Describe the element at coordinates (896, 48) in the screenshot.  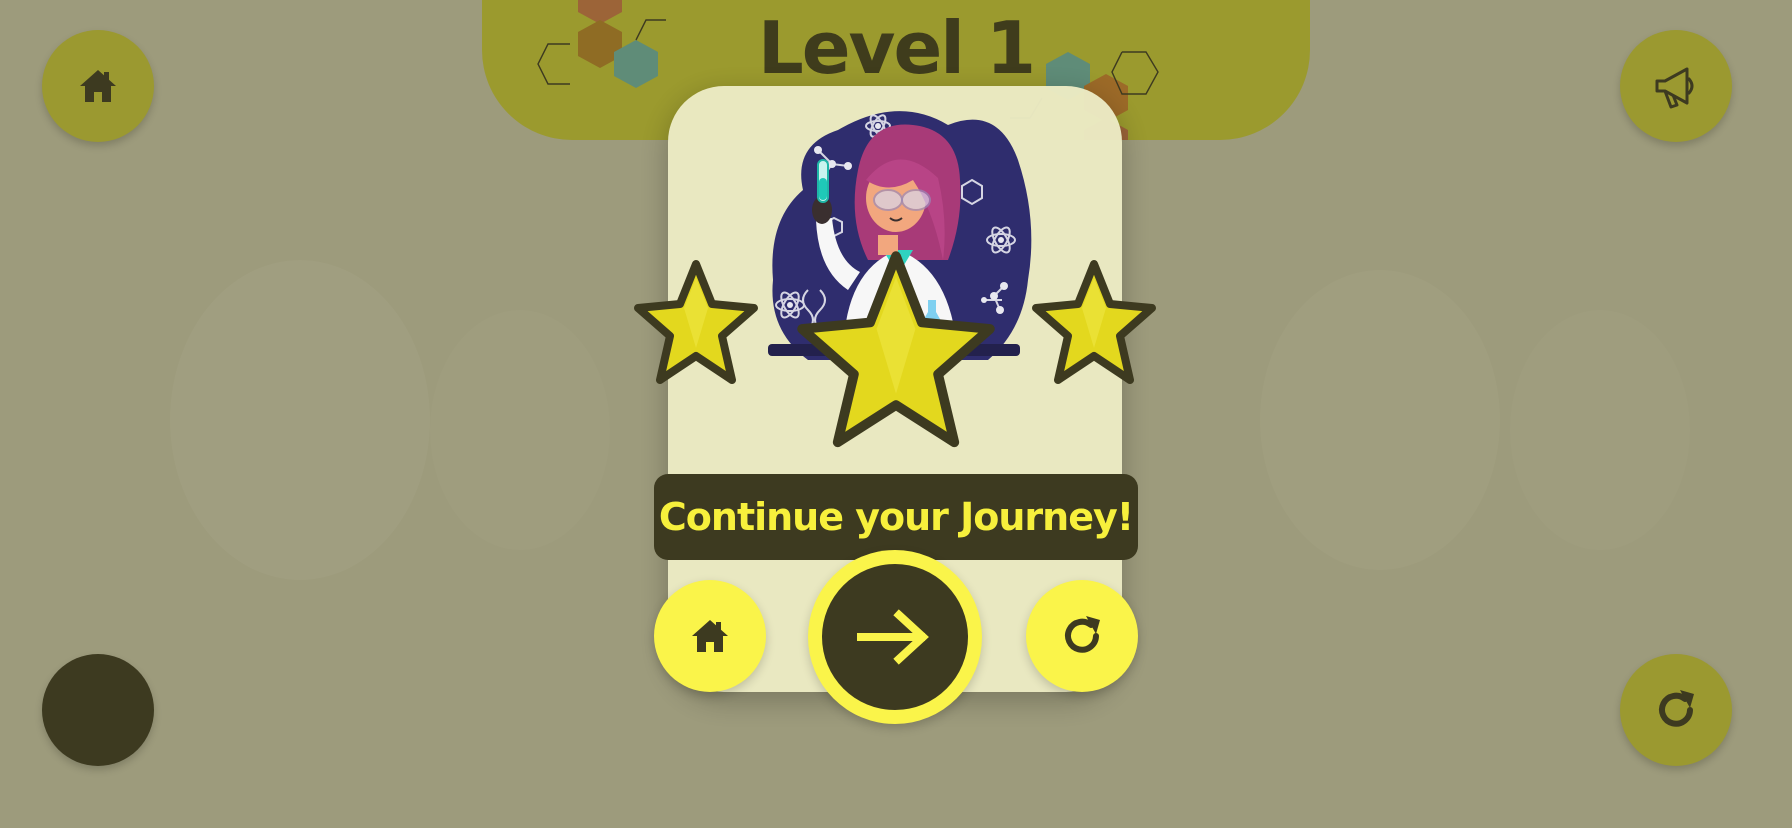
I see `level-title: Level 1` at that location.